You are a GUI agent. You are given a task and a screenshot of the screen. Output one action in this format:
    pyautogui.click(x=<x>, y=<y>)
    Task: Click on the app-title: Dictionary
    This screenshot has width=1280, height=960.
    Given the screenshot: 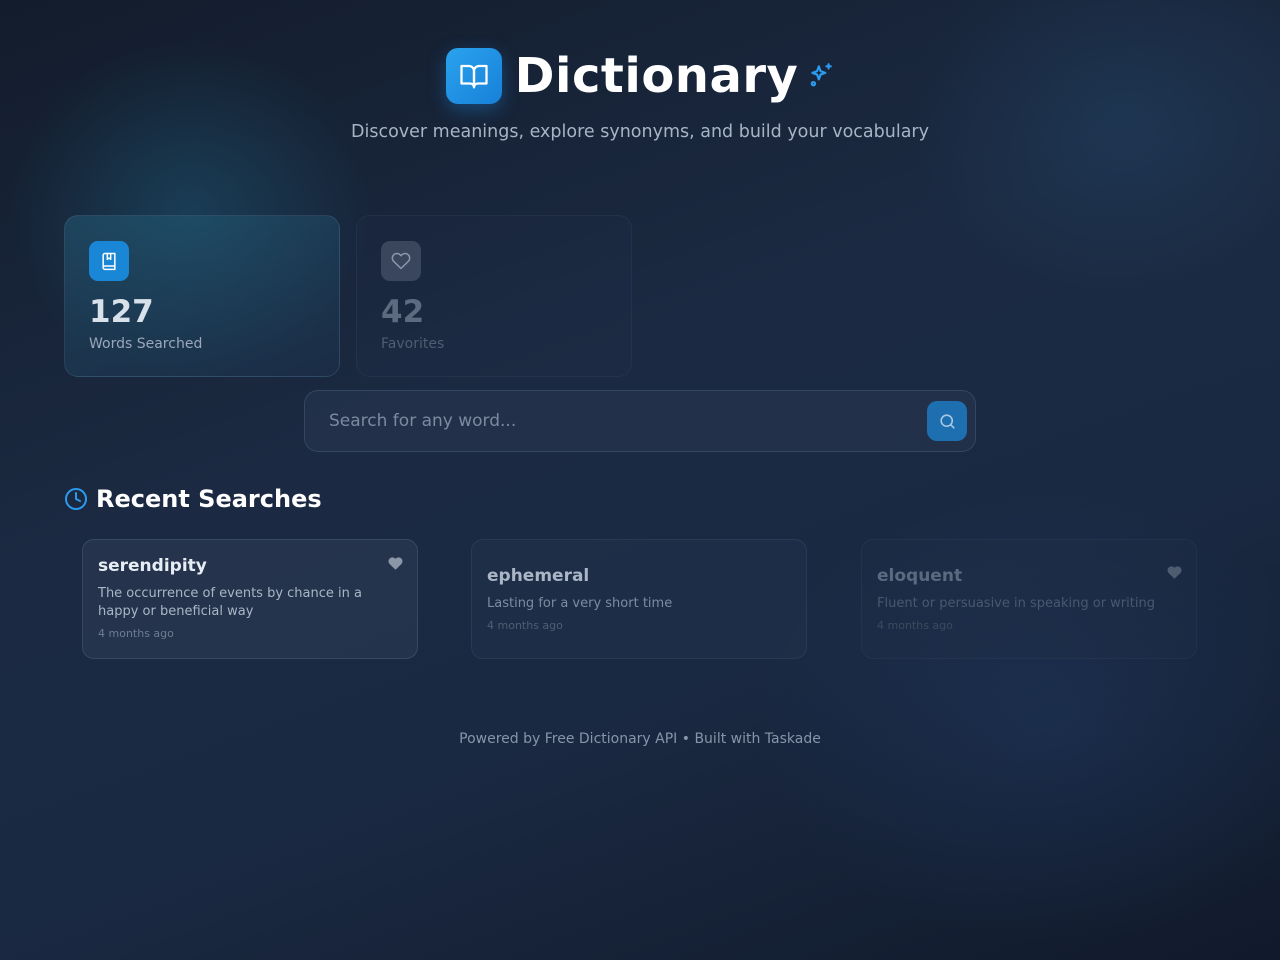 What is the action you would take?
    pyautogui.click(x=656, y=76)
    